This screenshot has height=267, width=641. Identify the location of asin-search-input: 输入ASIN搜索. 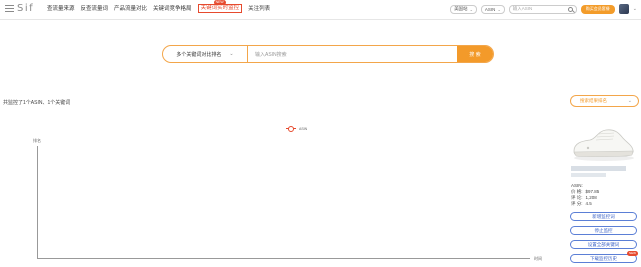
(352, 54).